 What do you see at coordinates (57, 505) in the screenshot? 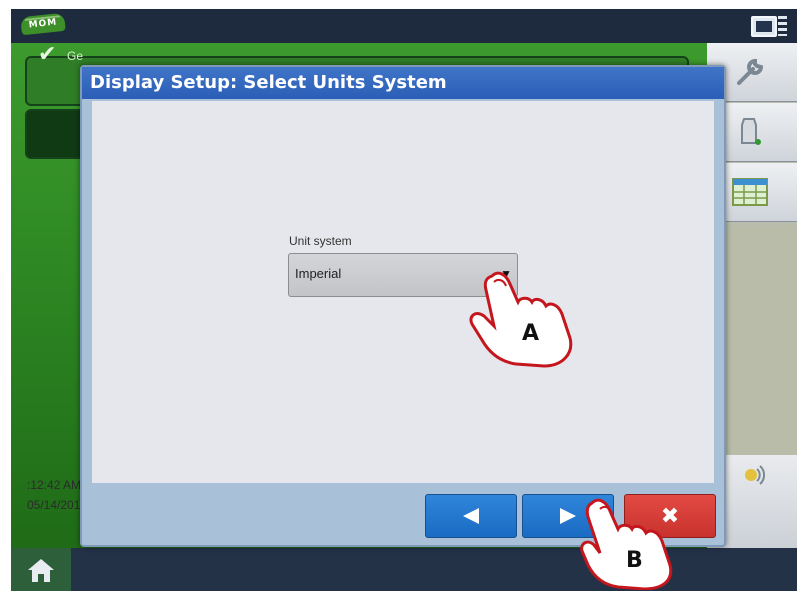
I see `date-text: 05/14/2014` at bounding box center [57, 505].